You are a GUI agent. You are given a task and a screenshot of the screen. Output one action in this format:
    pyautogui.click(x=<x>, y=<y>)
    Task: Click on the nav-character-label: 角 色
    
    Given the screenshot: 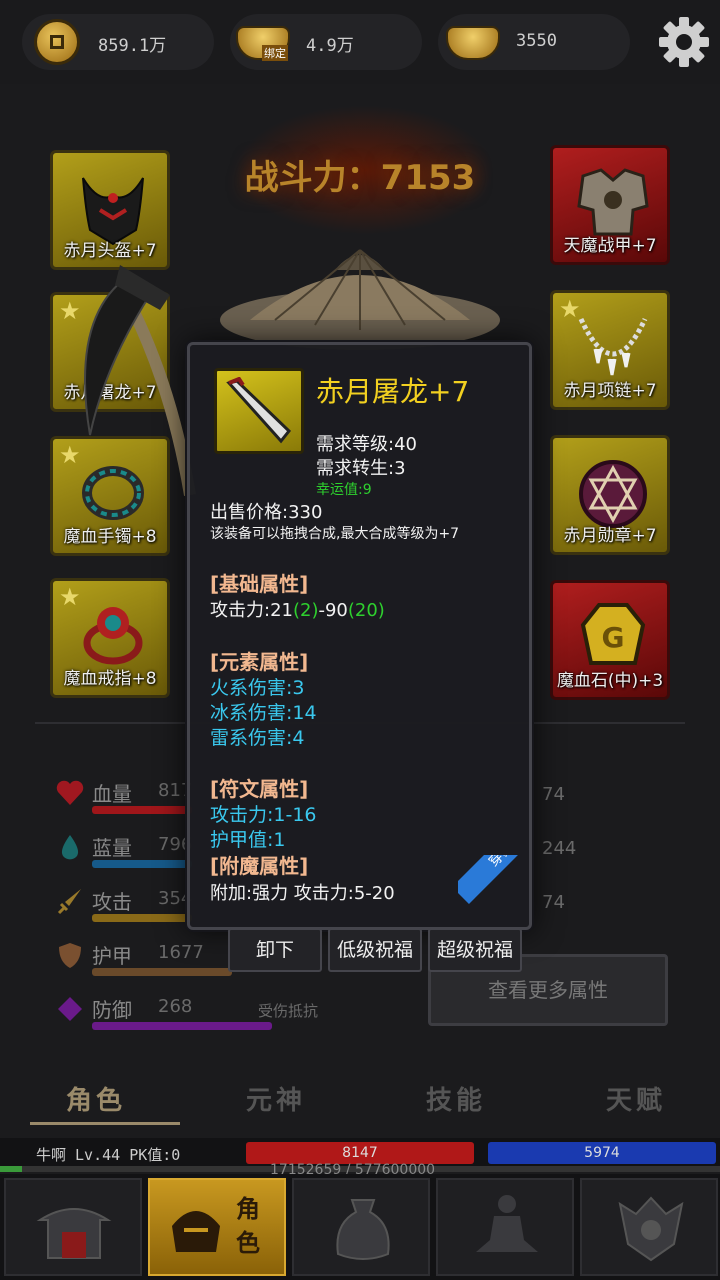 What is the action you would take?
    pyautogui.click(x=248, y=1226)
    